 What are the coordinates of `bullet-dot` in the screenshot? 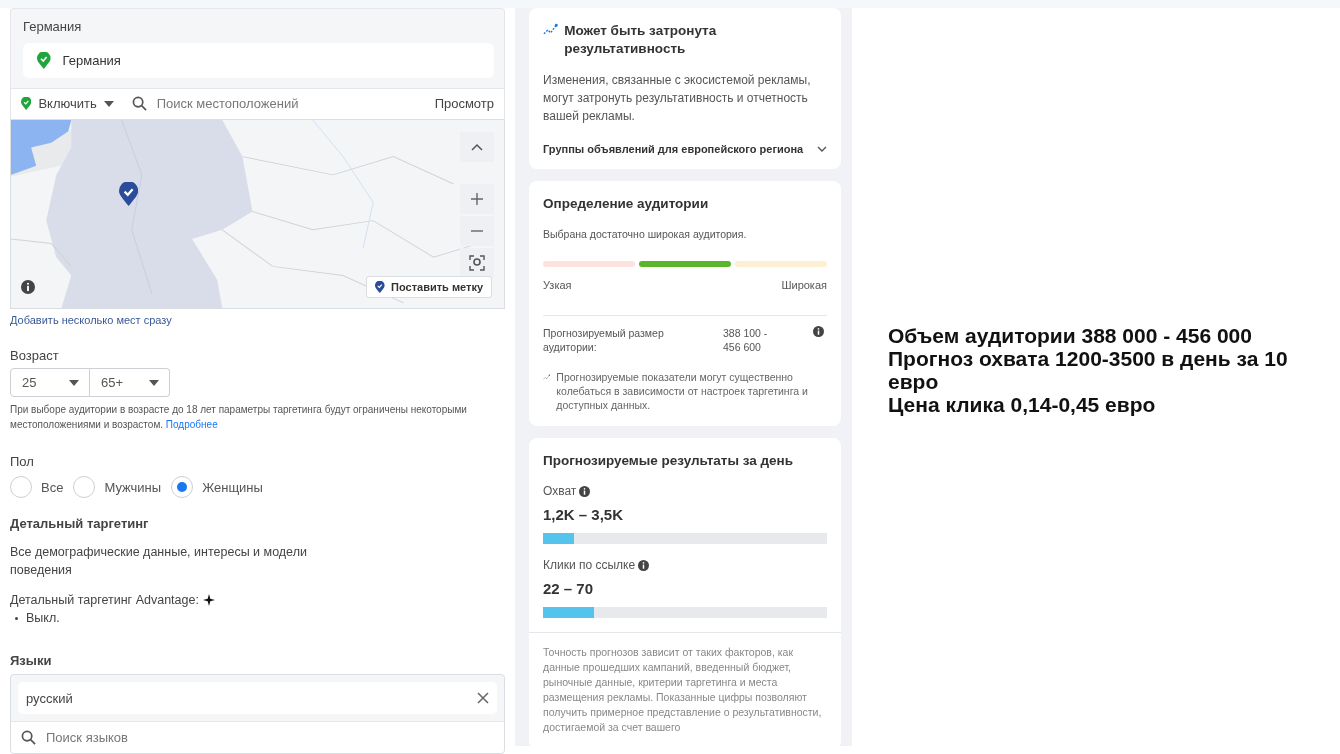 It's located at (16, 618).